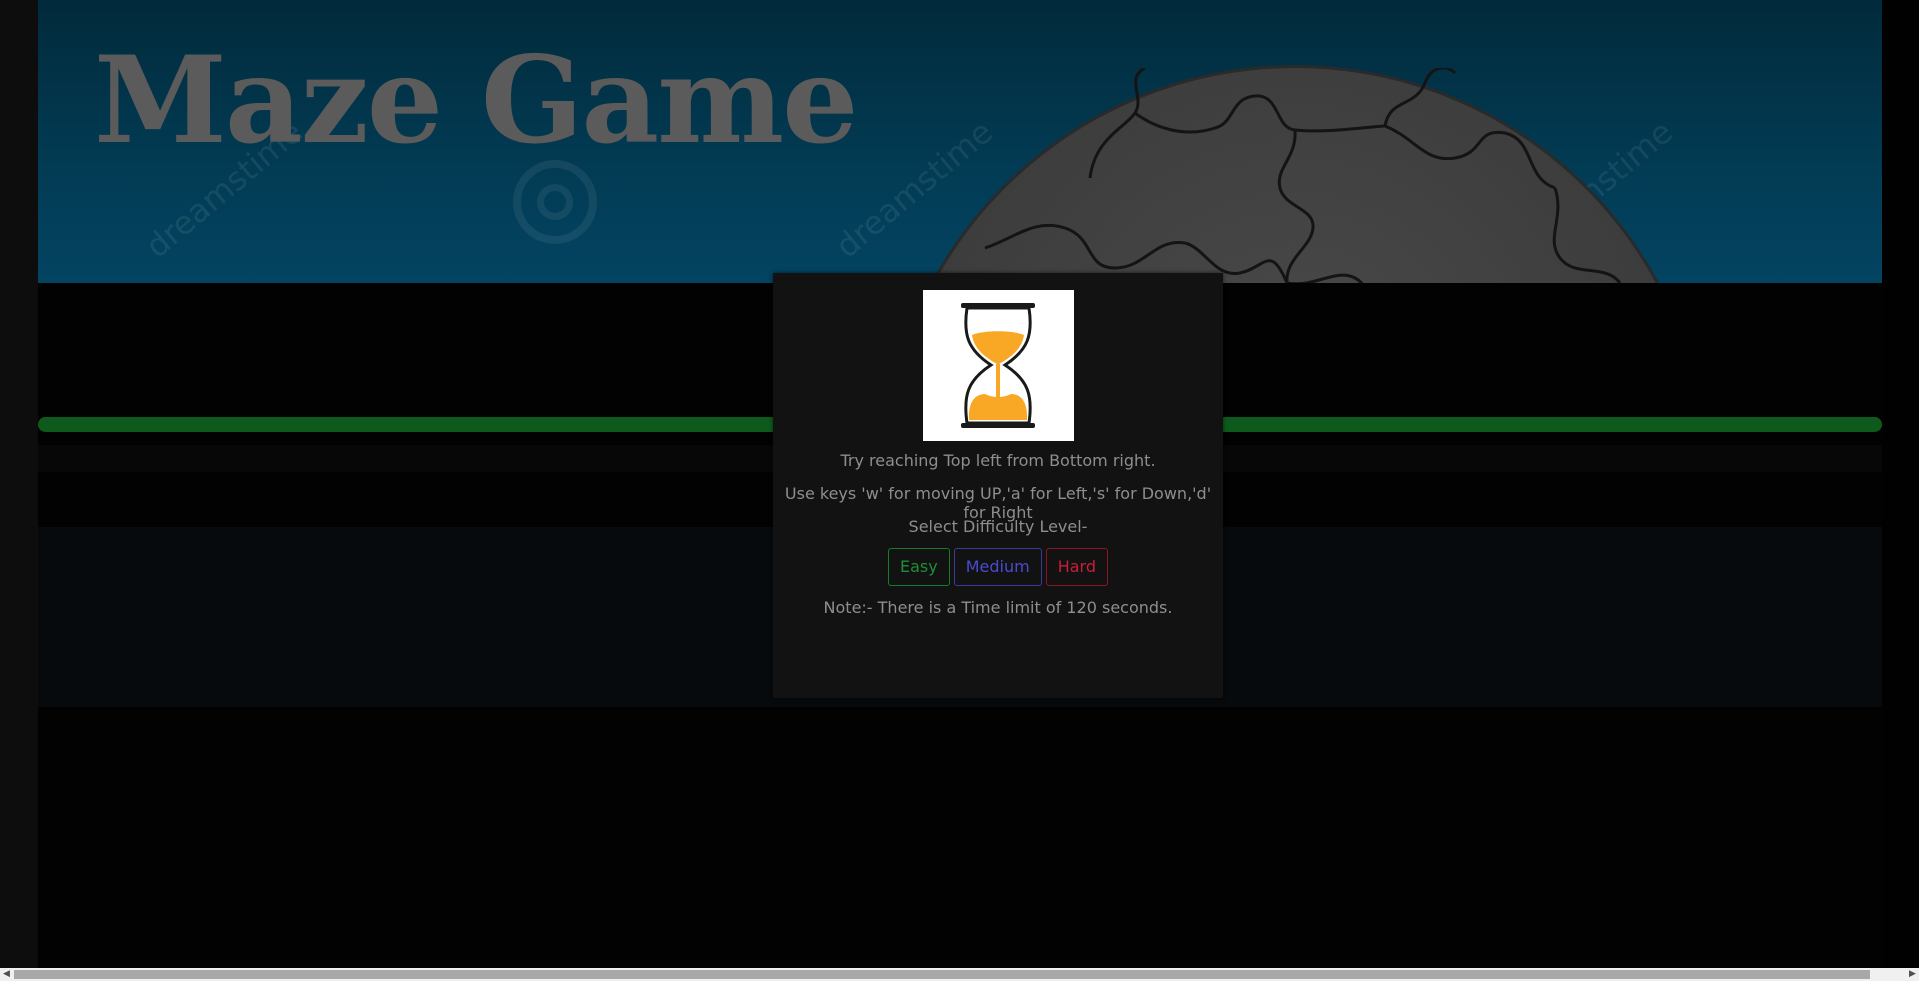 This screenshot has width=1919, height=981. What do you see at coordinates (1900, 484) in the screenshot?
I see `right-gutter` at bounding box center [1900, 484].